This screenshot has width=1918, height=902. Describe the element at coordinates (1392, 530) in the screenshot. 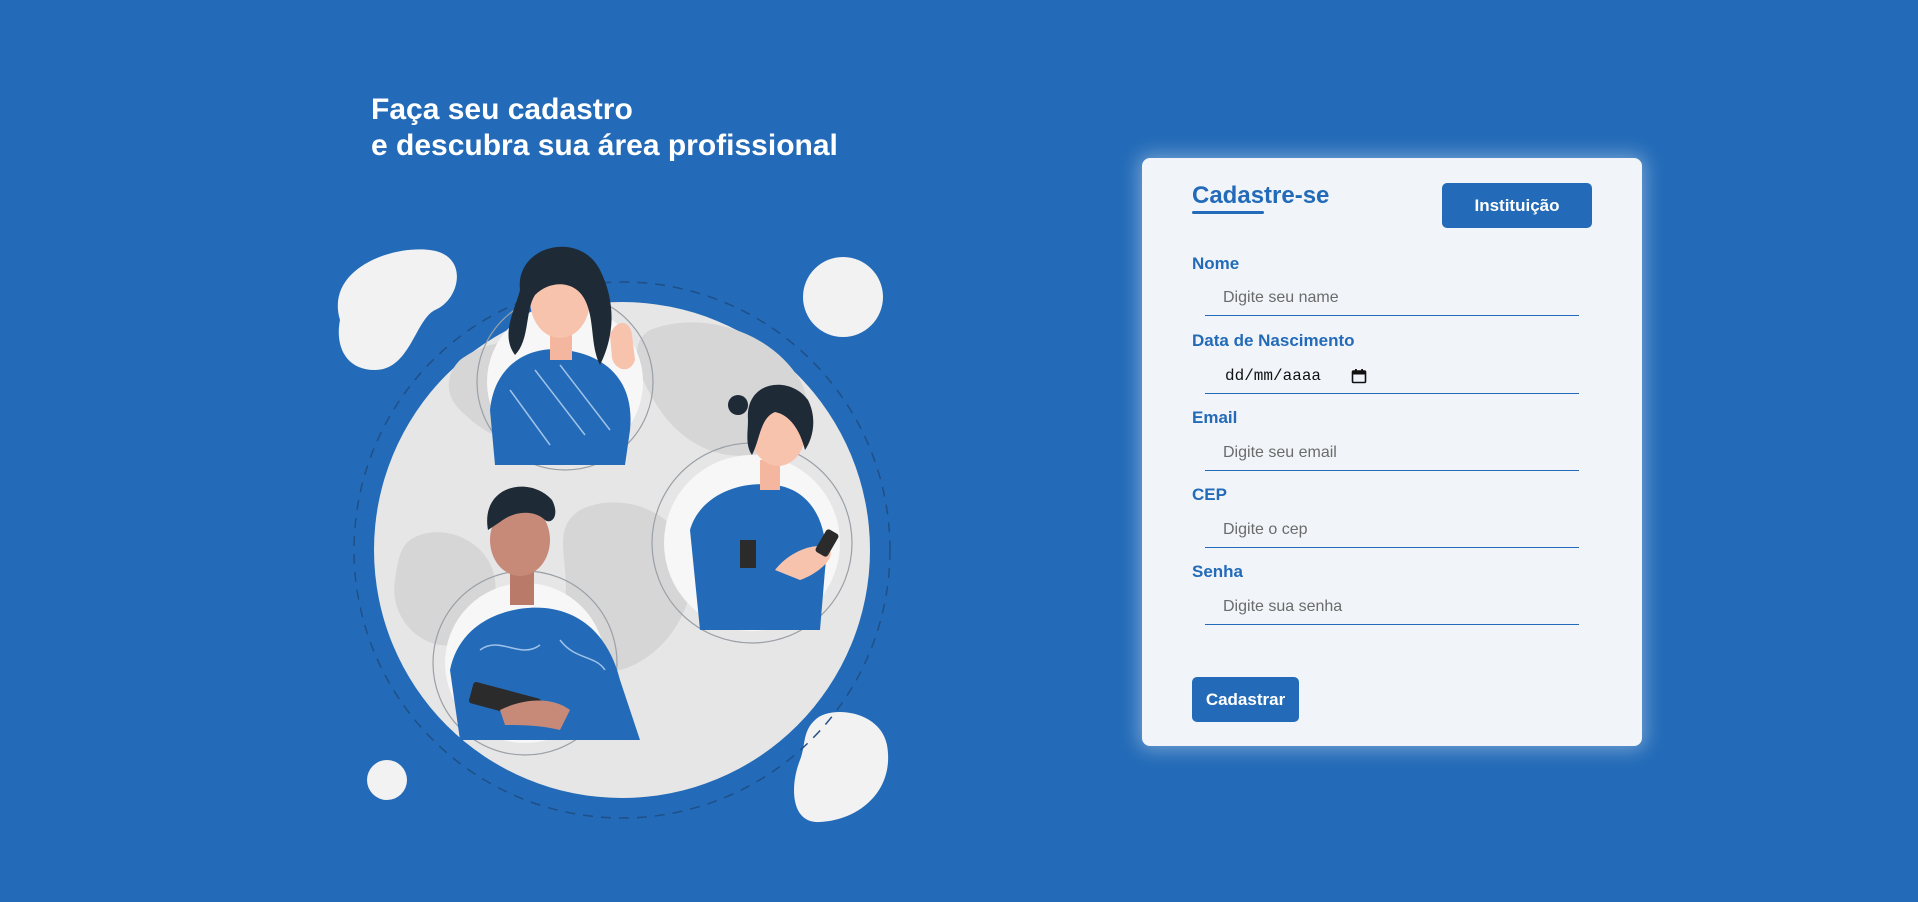

I see `cep-input` at that location.